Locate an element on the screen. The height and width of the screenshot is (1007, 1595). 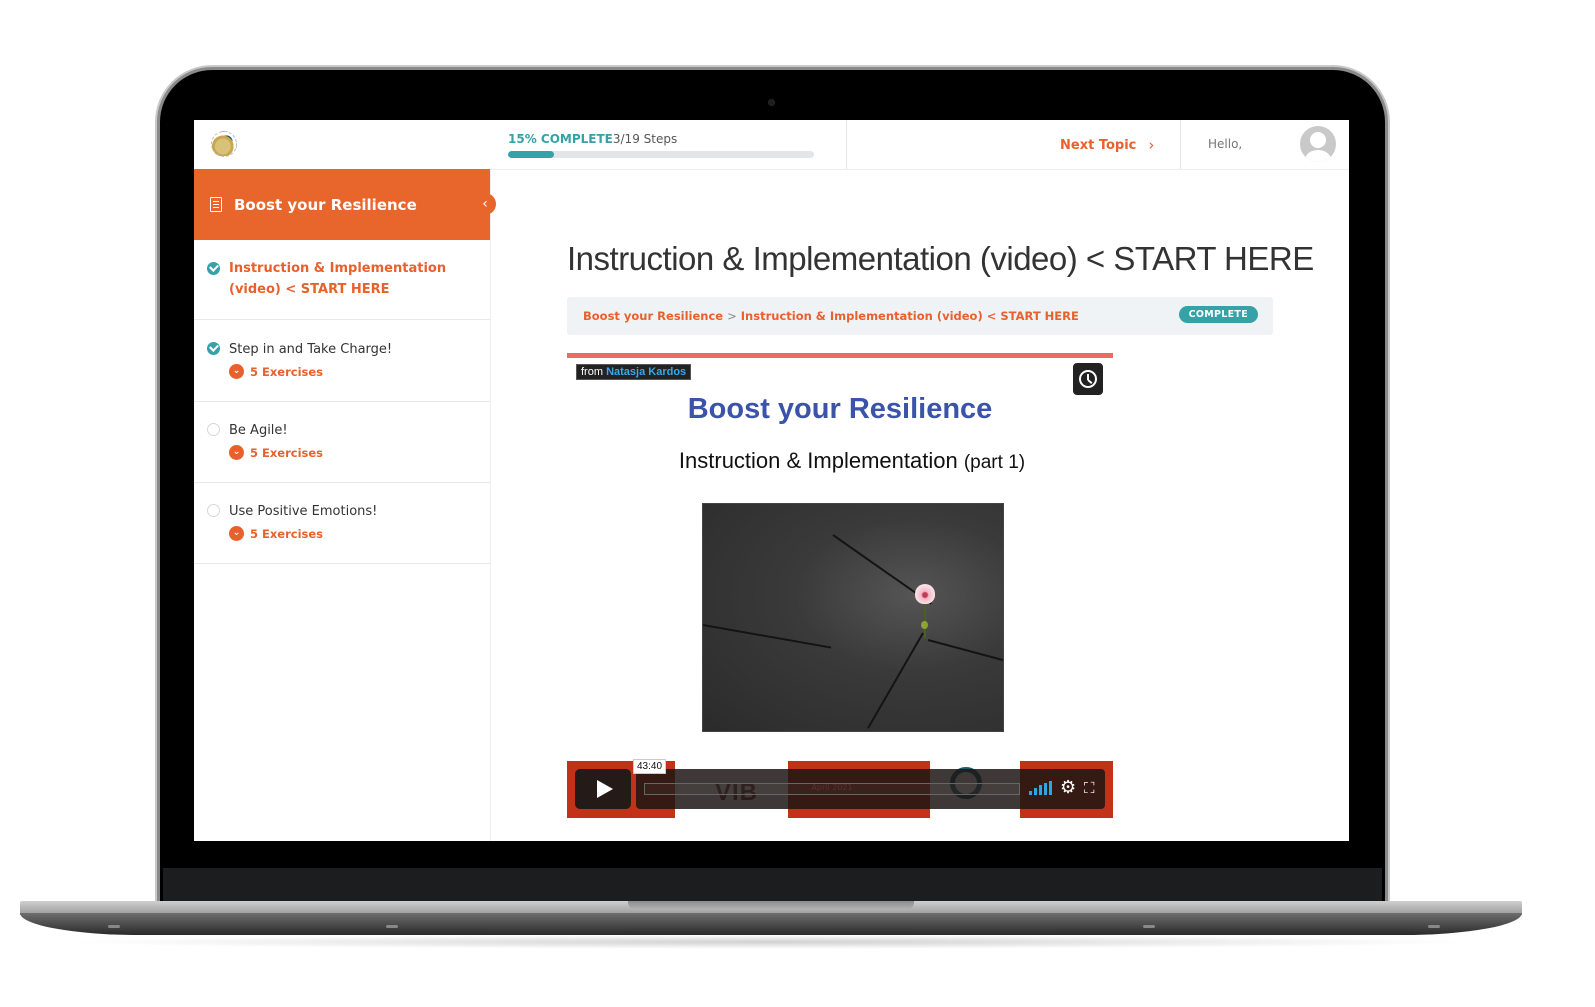
document-icon is located at coordinates (216, 204).